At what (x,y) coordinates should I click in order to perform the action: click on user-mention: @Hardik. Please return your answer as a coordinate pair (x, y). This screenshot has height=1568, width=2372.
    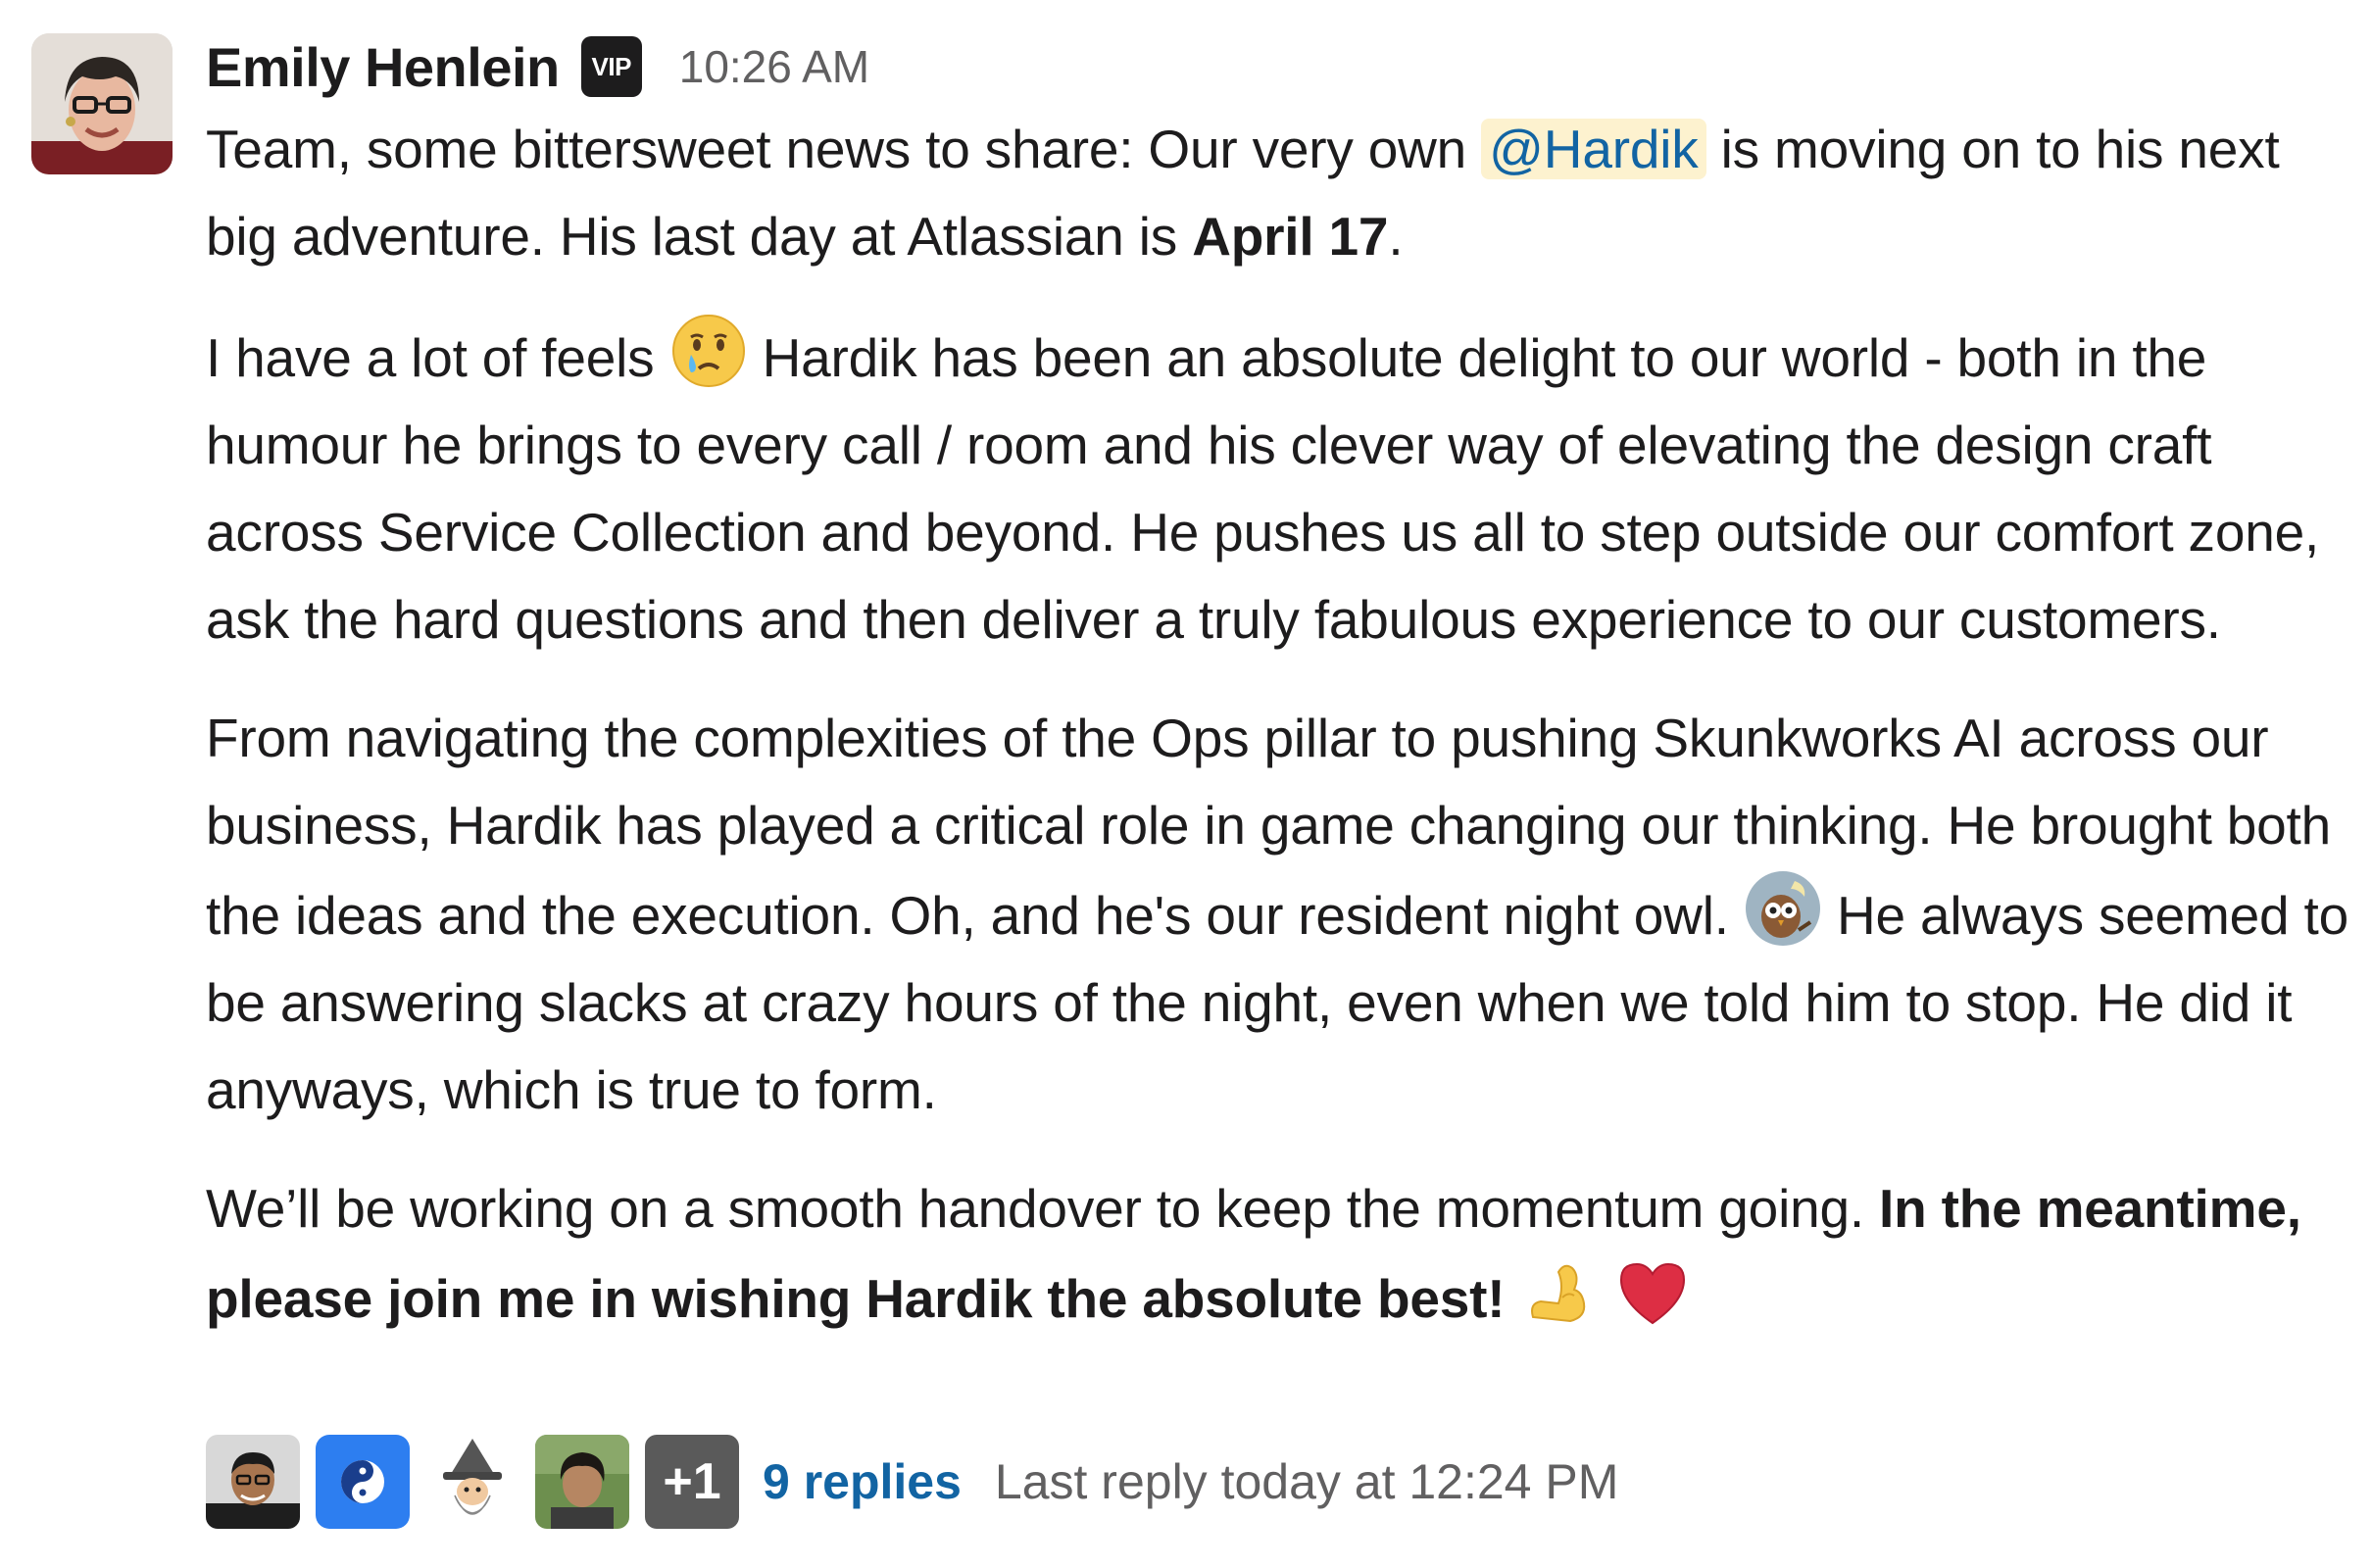
    Looking at the image, I should click on (1594, 149).